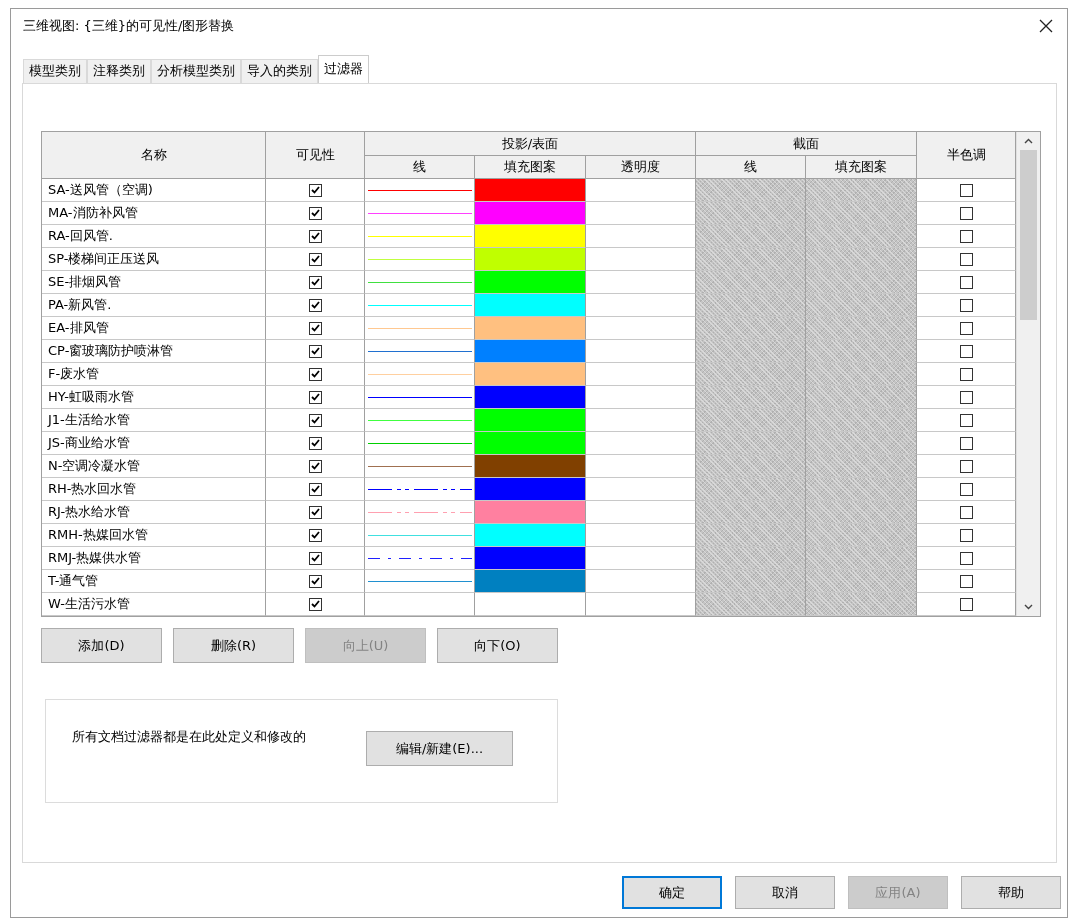 The height and width of the screenshot is (923, 1073). Describe the element at coordinates (233, 645) in the screenshot. I see `row-action-button: 删除(R)` at that location.